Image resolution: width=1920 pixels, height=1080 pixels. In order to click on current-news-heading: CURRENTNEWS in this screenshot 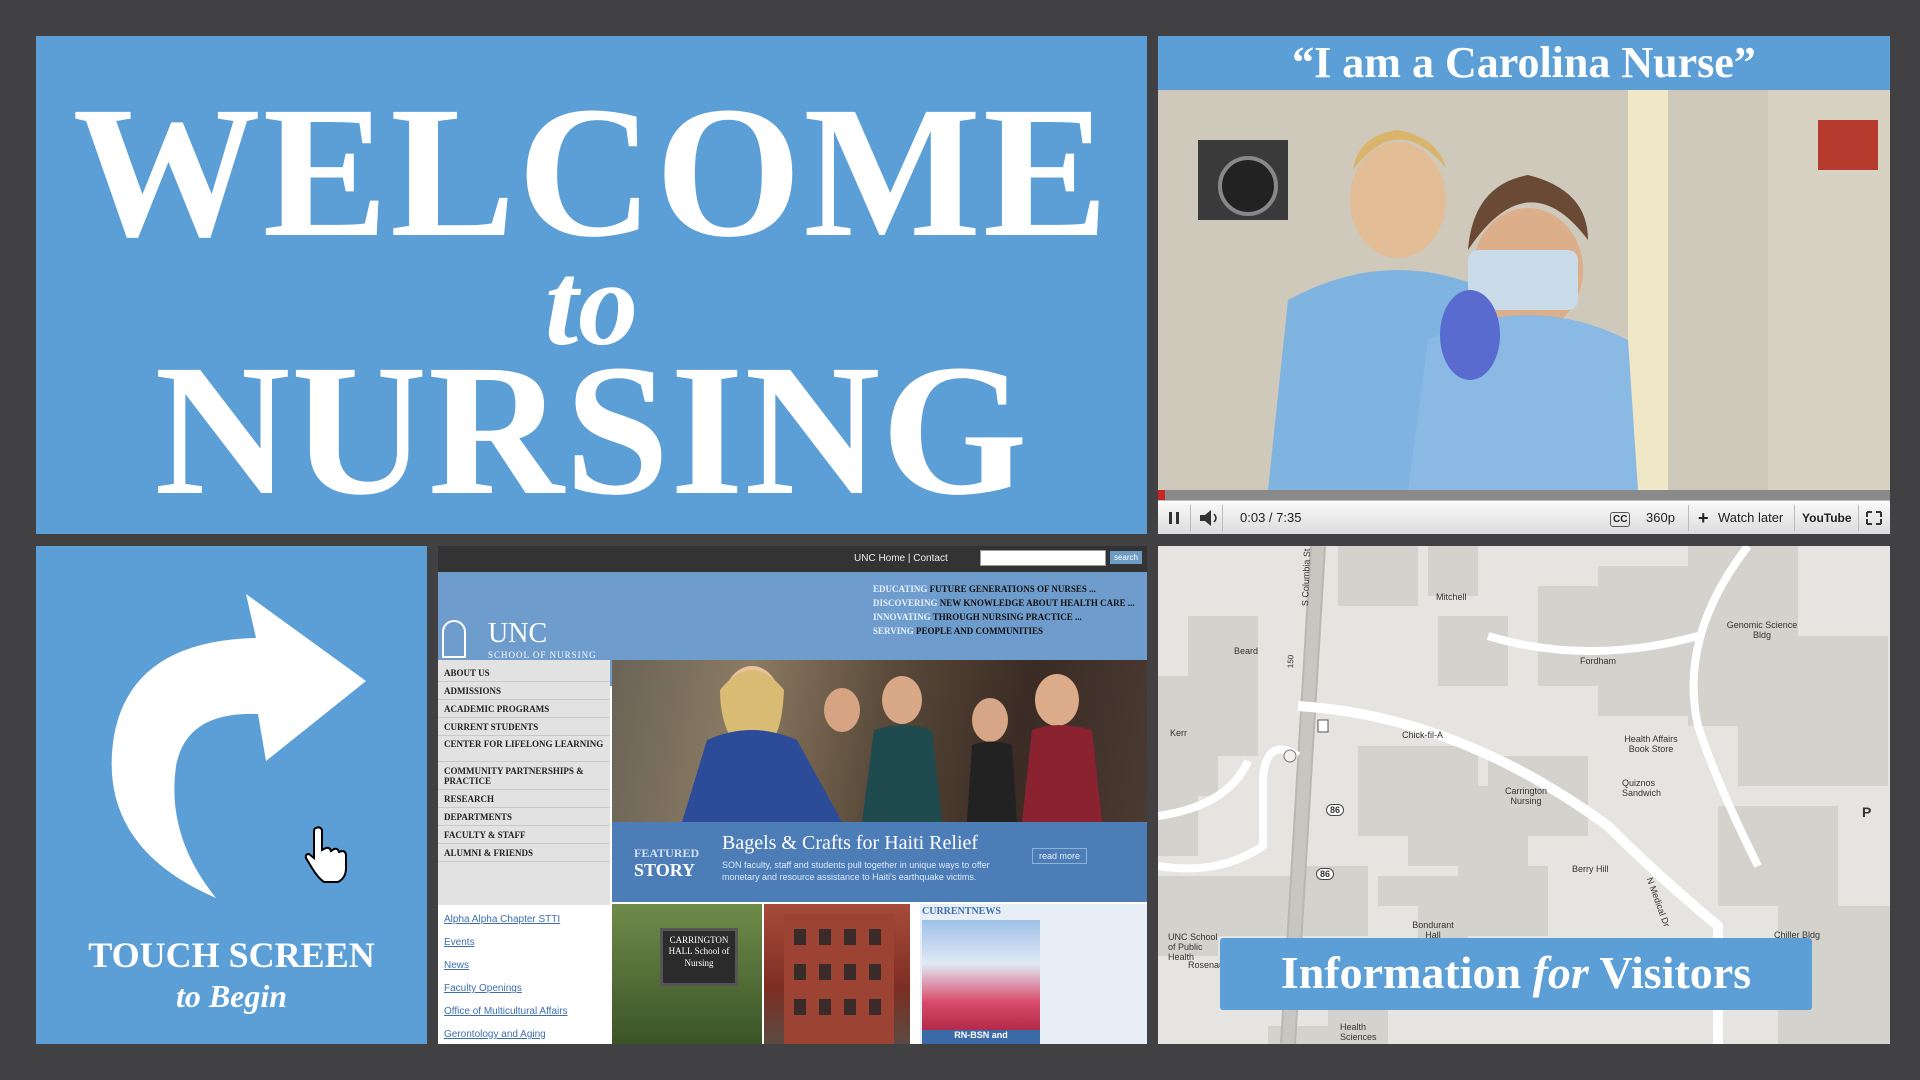, I will do `click(961, 911)`.